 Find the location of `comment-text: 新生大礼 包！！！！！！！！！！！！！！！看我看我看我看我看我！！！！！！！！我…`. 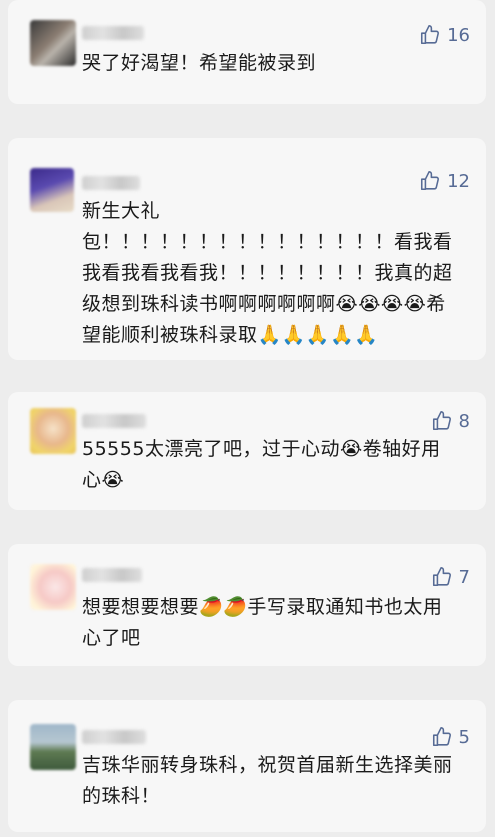

comment-text: 新生大礼 包！！！！！！！！！！！！！！！看我看我看我看我看我！！！！！！！！我… is located at coordinates (267, 273).